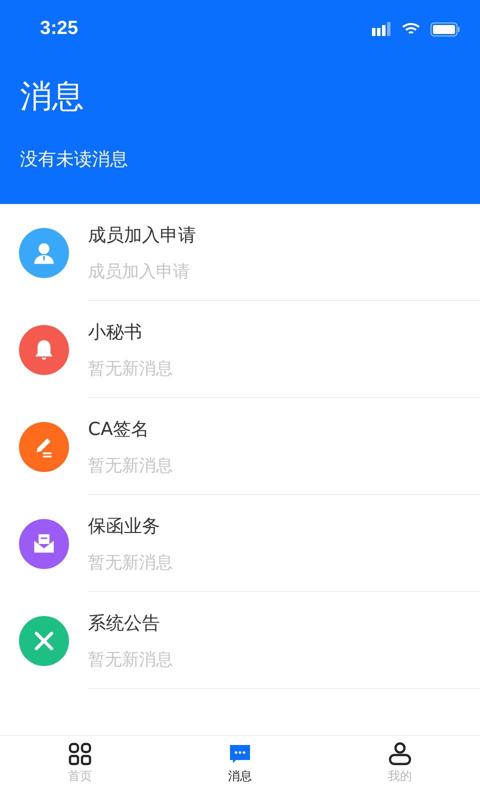  What do you see at coordinates (284, 430) in the screenshot?
I see `message-title: CA签名` at bounding box center [284, 430].